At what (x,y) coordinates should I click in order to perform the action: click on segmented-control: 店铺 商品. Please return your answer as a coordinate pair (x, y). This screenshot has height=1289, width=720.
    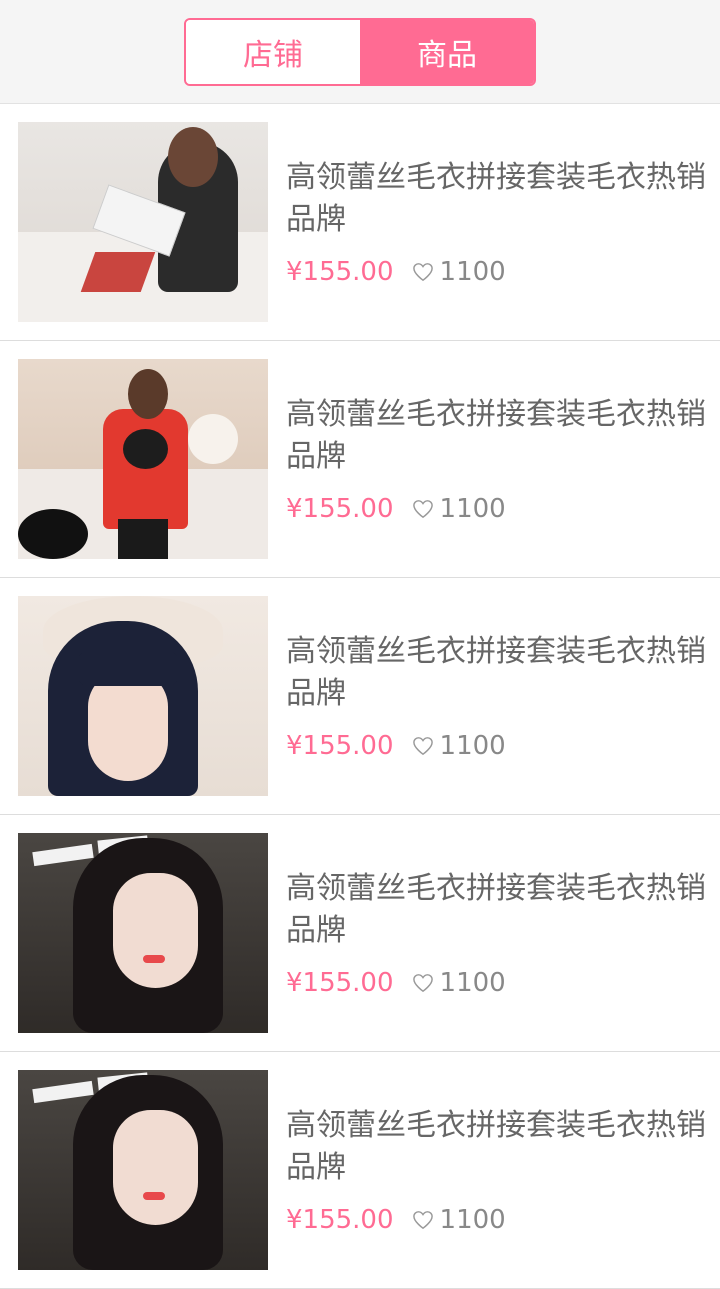
    Looking at the image, I should click on (360, 51).